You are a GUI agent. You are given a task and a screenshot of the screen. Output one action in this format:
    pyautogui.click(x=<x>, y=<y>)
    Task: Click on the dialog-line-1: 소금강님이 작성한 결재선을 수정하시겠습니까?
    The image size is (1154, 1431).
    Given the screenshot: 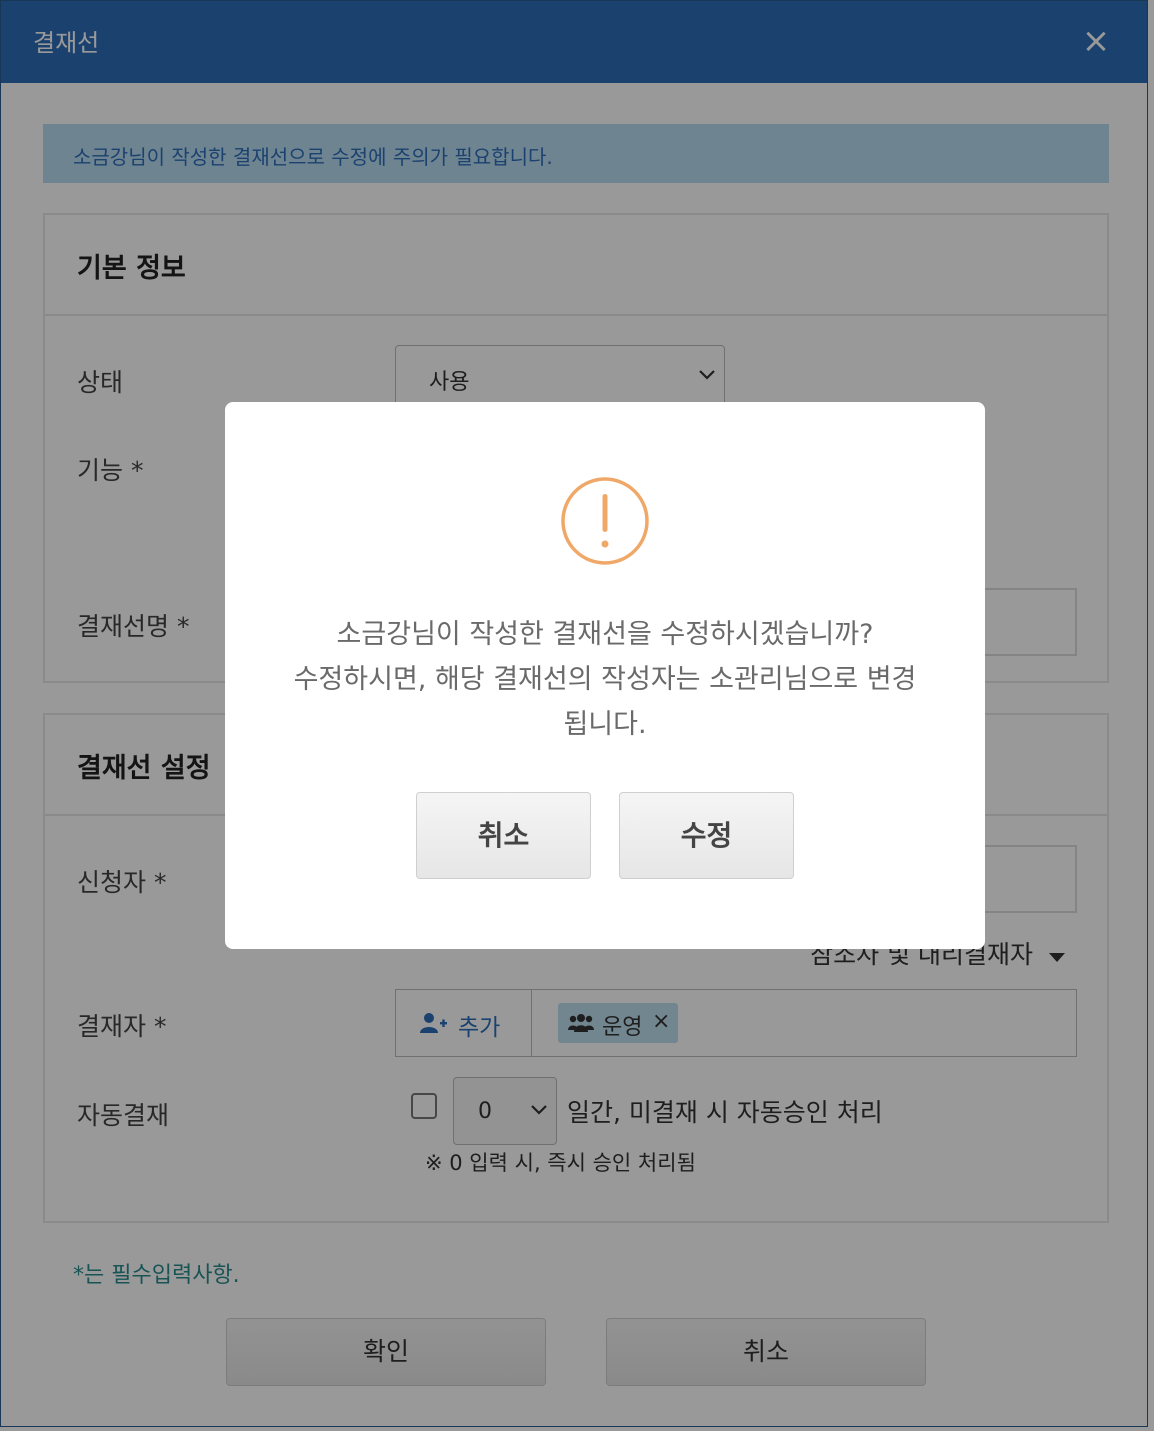 What is the action you would take?
    pyautogui.click(x=605, y=634)
    